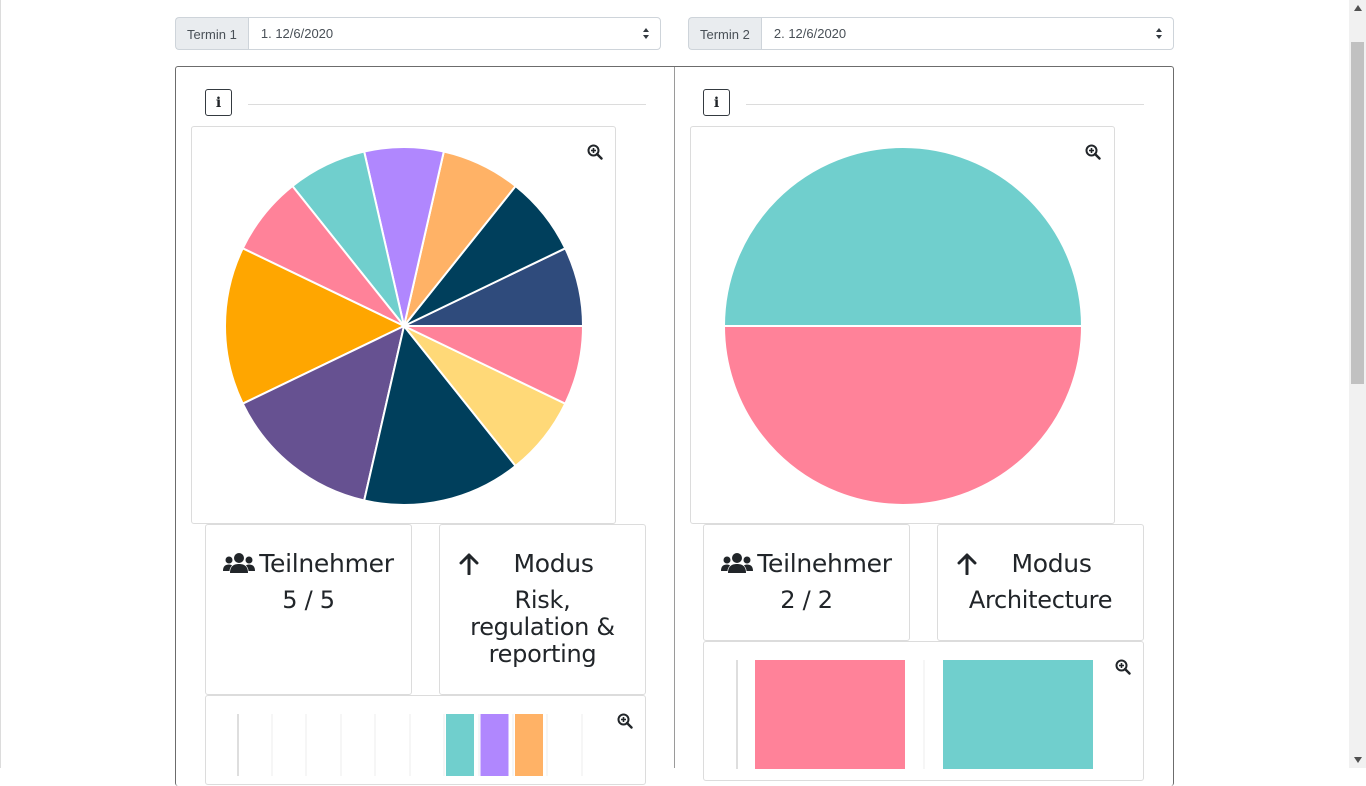 This screenshot has width=1366, height=786. Describe the element at coordinates (553, 563) in the screenshot. I see `mode-label-left: Modus` at that location.